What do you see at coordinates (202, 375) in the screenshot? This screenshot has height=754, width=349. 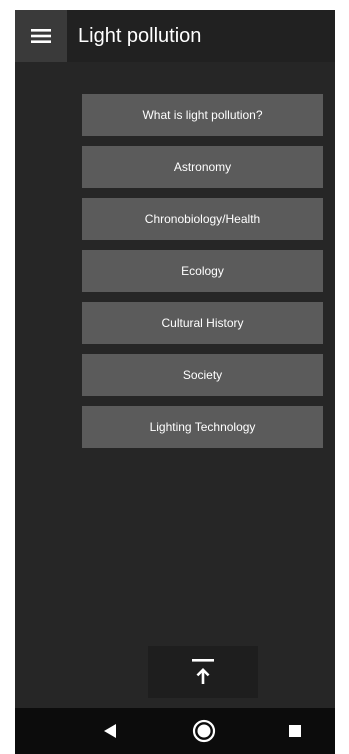 I see `society-button: Society` at bounding box center [202, 375].